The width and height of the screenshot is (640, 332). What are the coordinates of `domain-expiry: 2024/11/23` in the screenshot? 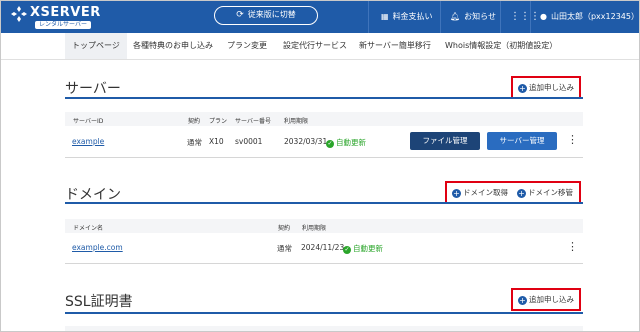 It's located at (323, 247).